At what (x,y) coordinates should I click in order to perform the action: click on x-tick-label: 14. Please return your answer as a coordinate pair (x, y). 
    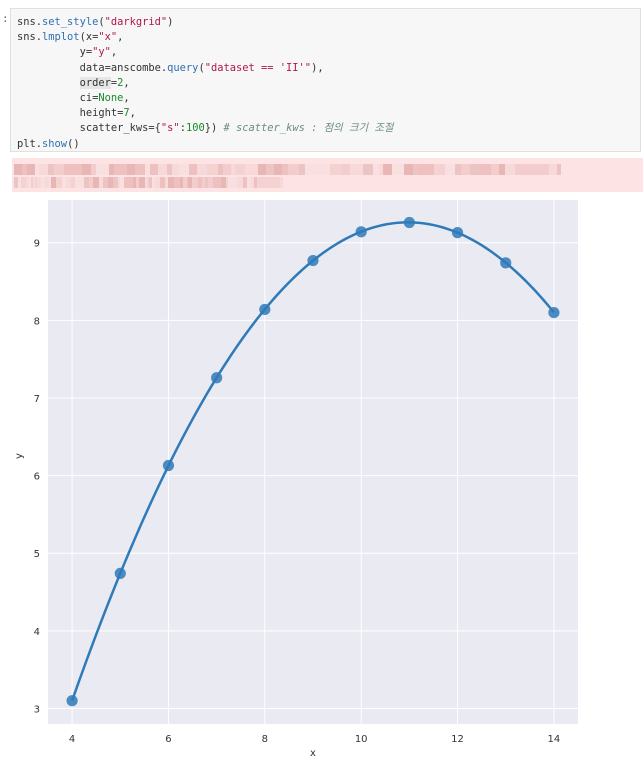
    Looking at the image, I should click on (554, 739).